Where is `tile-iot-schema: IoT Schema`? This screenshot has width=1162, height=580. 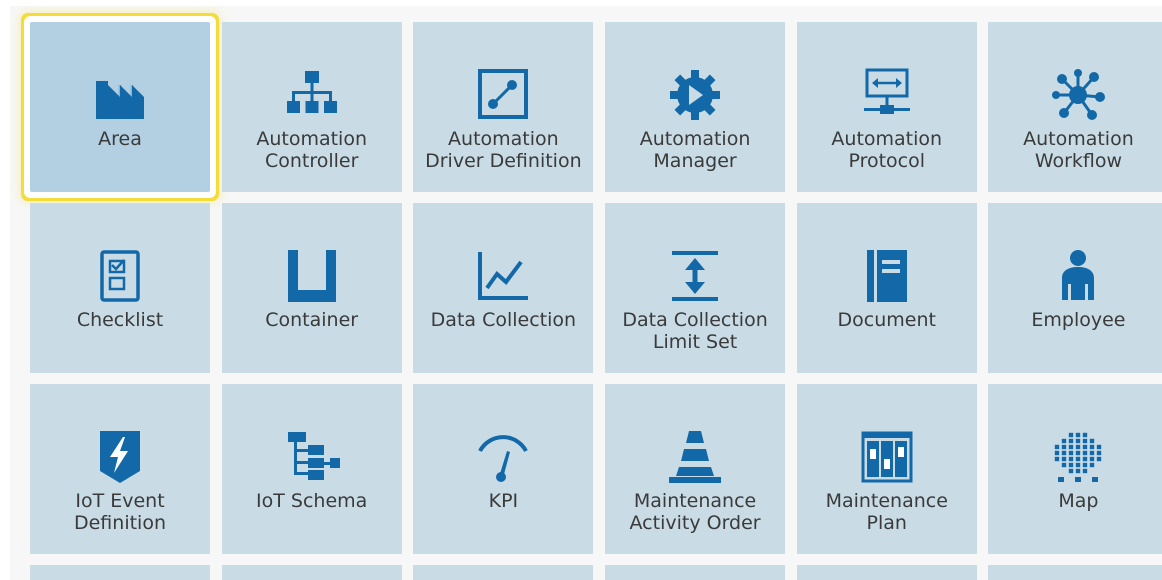
tile-iot-schema: IoT Schema is located at coordinates (311, 469).